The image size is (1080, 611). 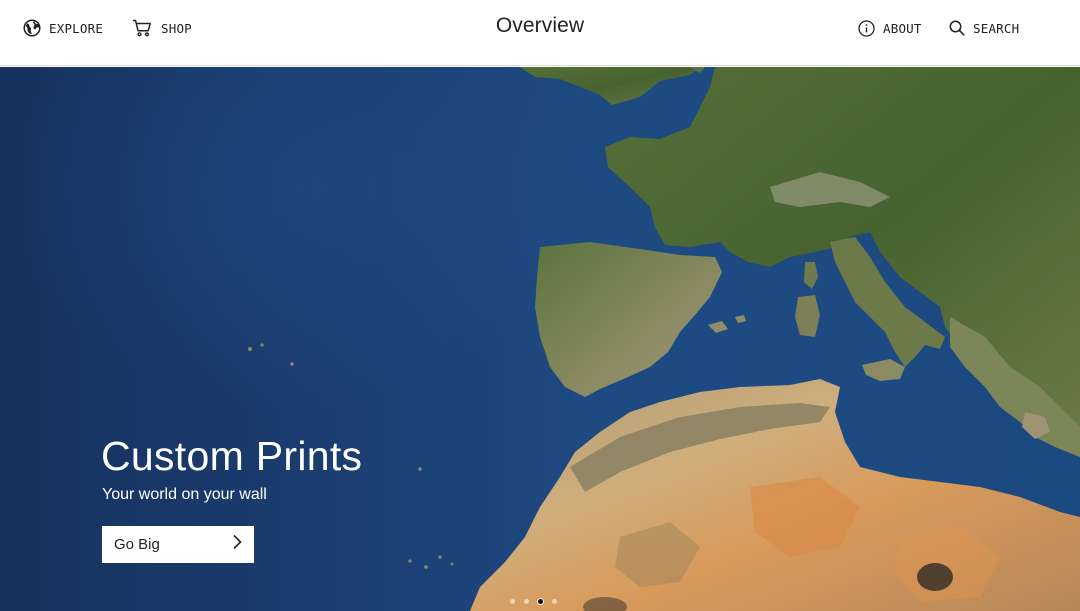 I want to click on chevron-right-icon, so click(x=237, y=544).